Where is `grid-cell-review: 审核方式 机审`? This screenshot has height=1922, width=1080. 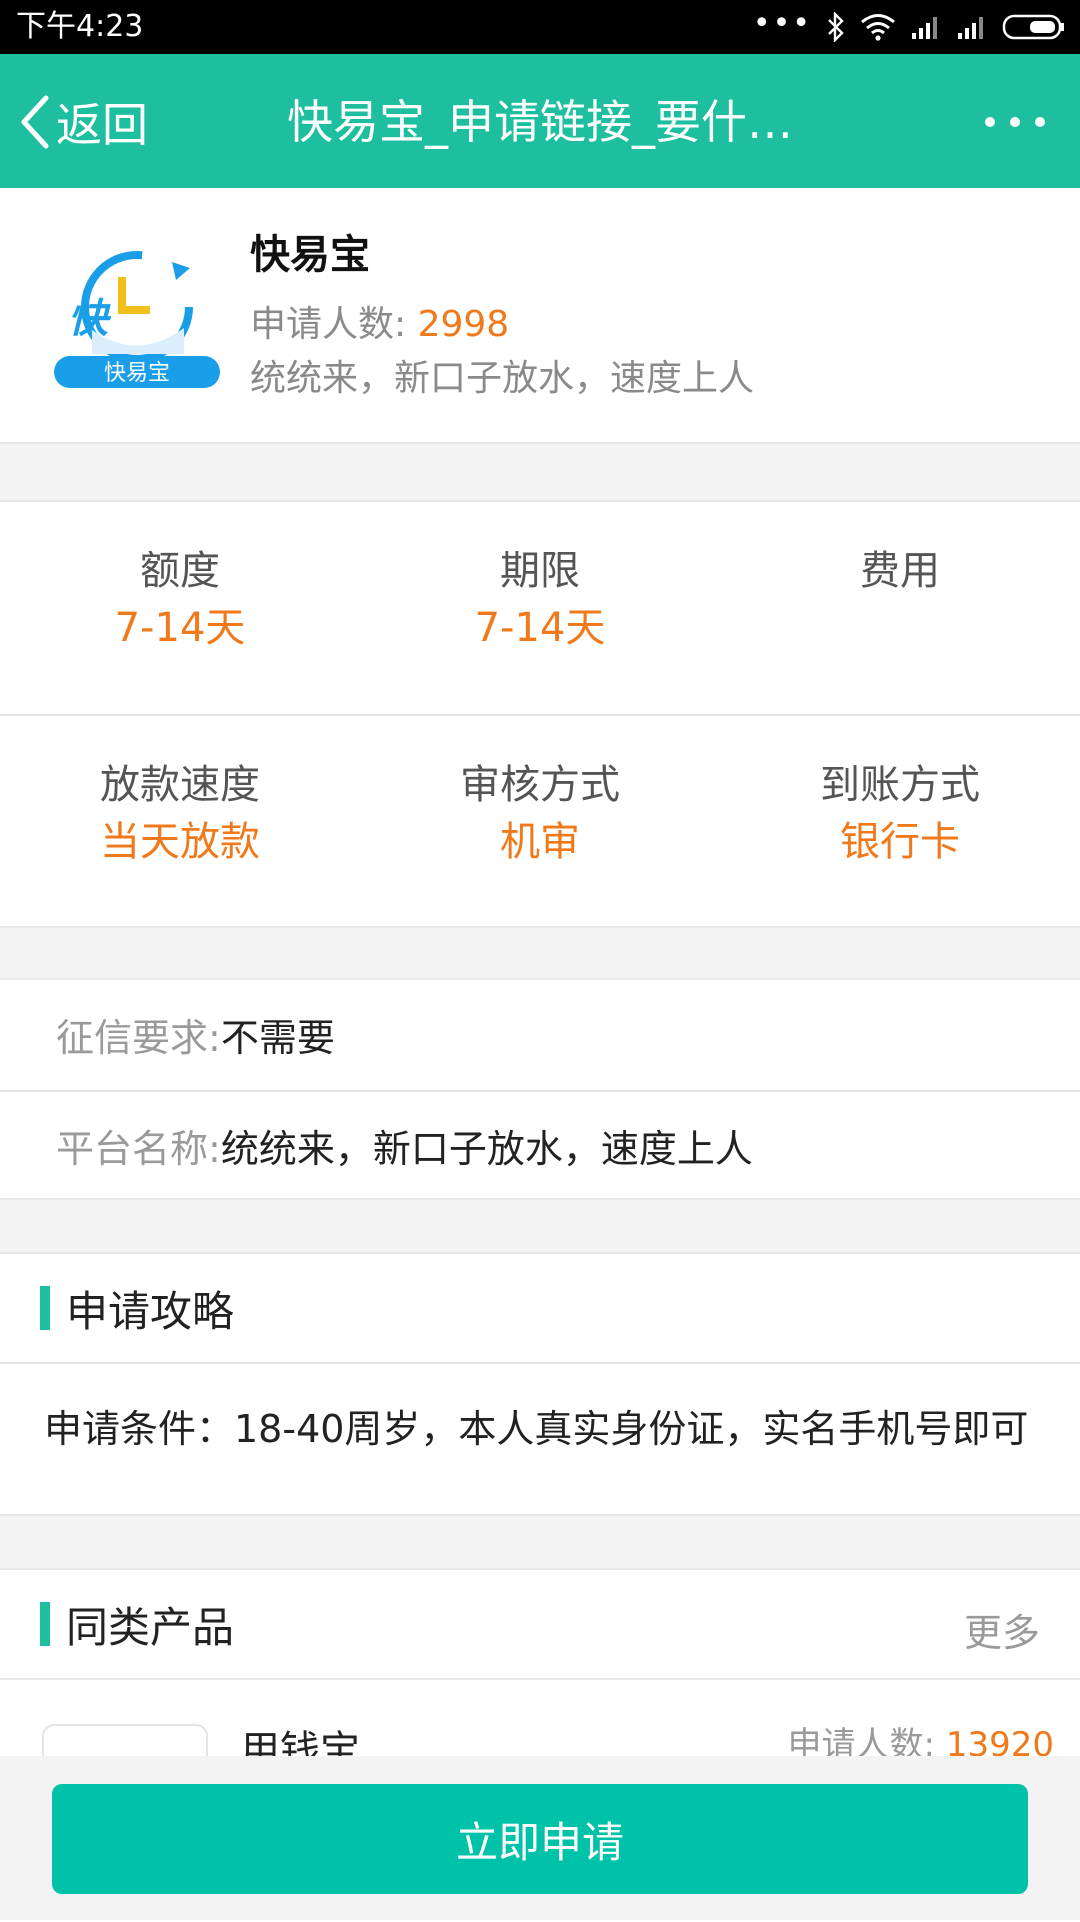 grid-cell-review: 审核方式 机审 is located at coordinates (540, 821).